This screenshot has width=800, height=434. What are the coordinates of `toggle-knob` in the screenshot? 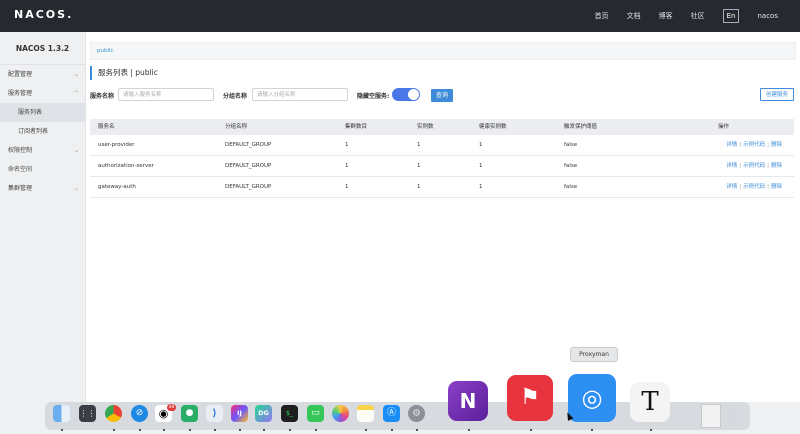 It's located at (413, 94).